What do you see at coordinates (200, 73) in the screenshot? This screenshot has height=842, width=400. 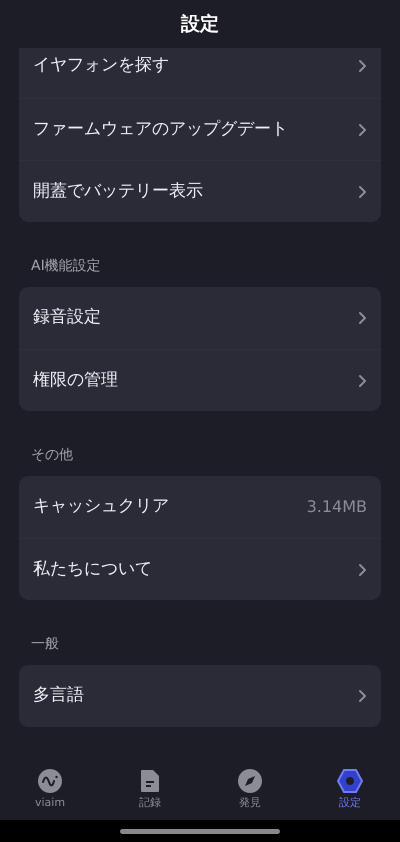 I see `settings-row: イヤフォンを探す` at bounding box center [200, 73].